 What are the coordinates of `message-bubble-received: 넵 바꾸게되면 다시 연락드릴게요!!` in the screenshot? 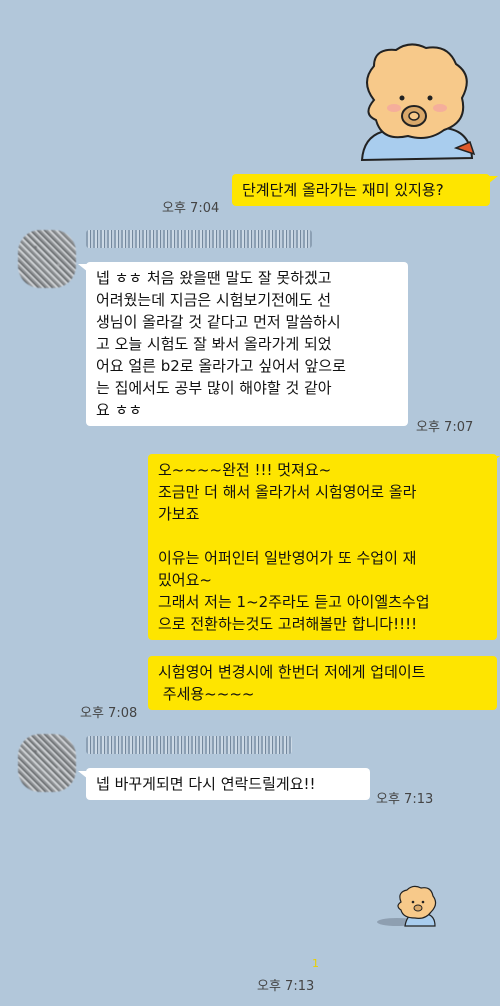 It's located at (228, 784).